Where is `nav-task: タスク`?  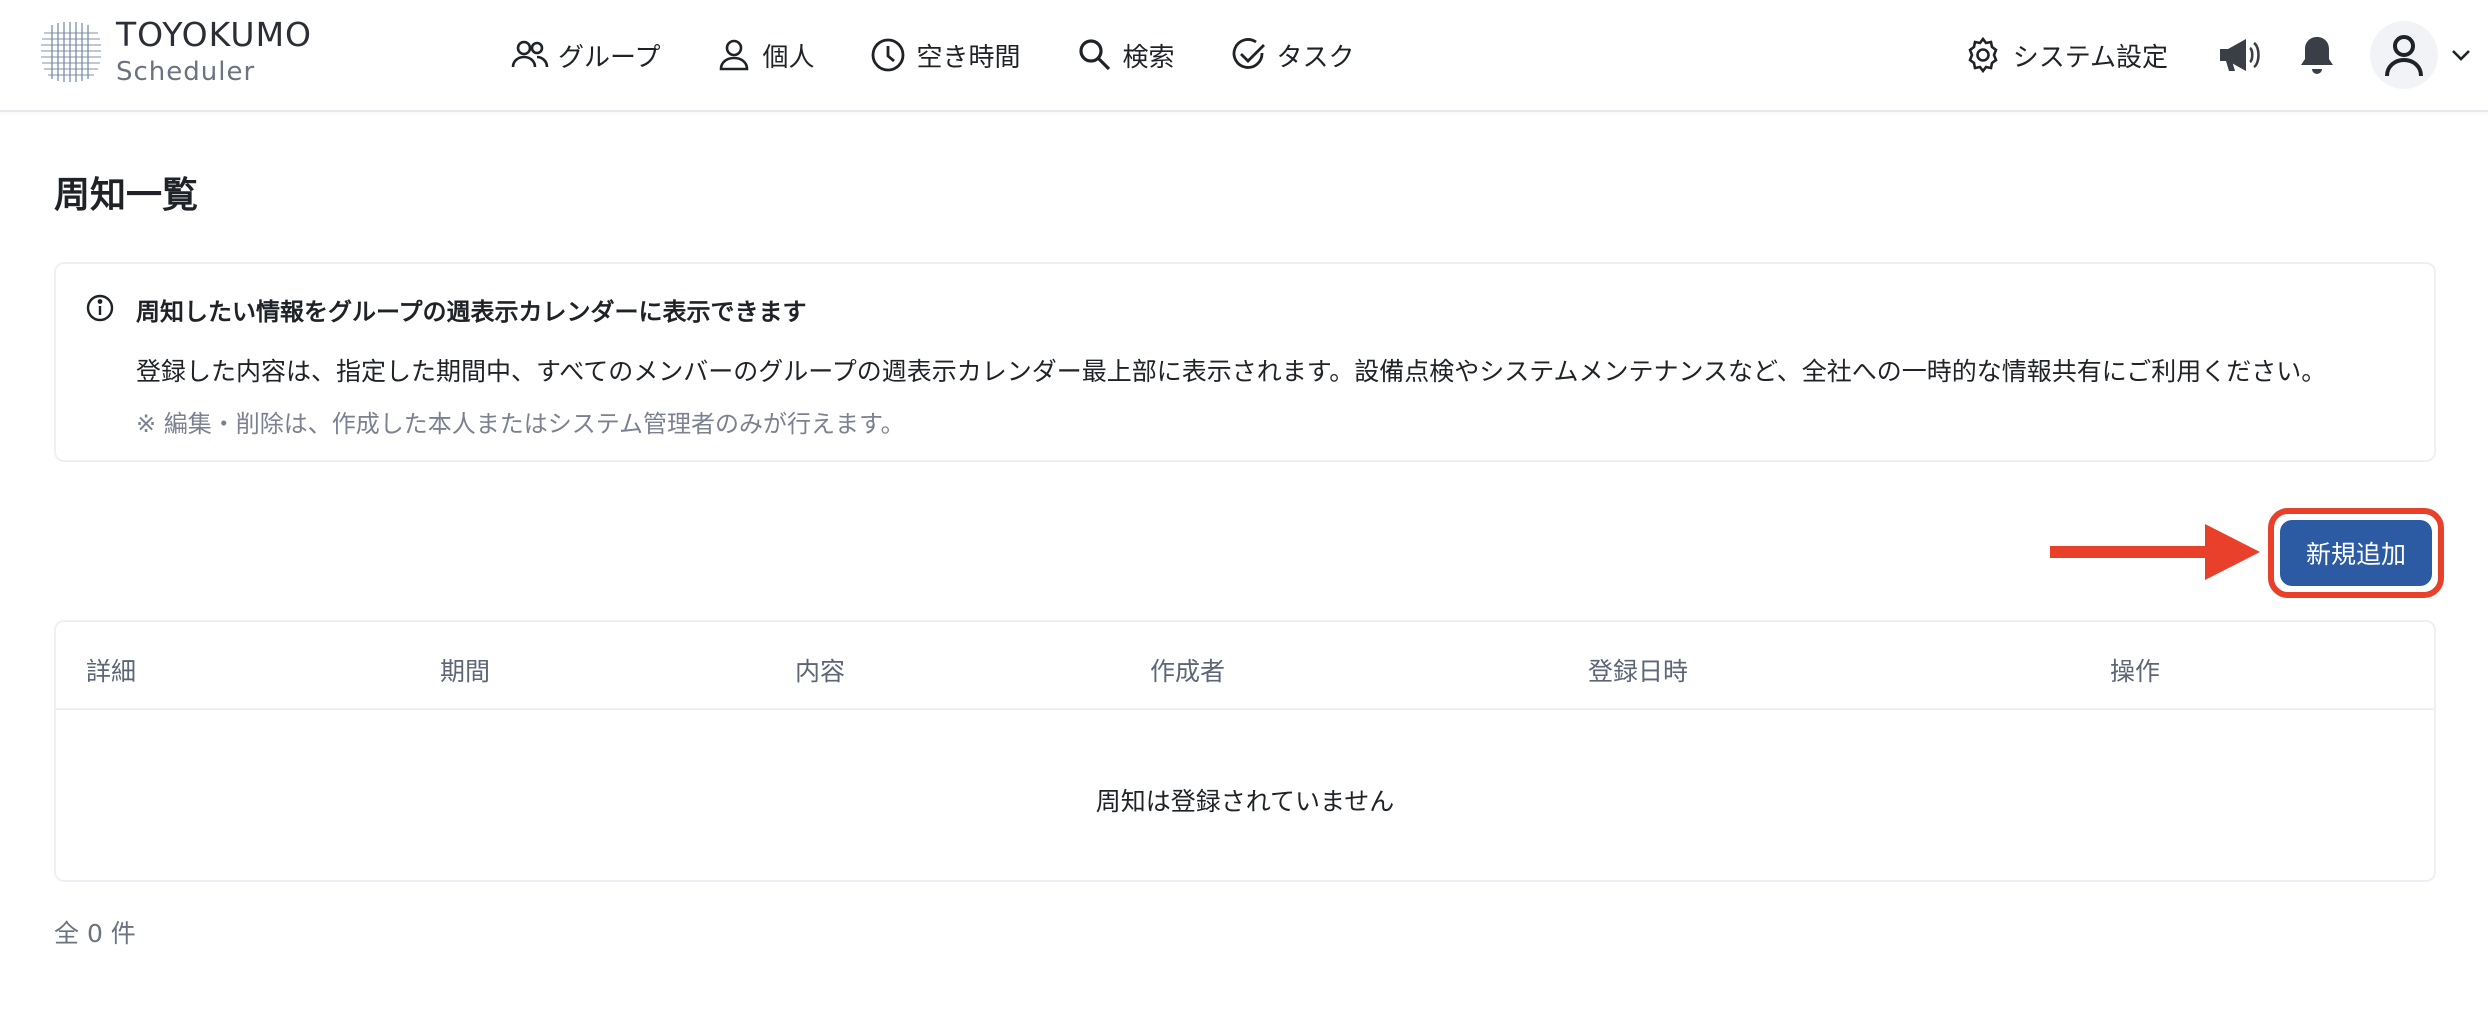
nav-task: タスク is located at coordinates (1292, 55).